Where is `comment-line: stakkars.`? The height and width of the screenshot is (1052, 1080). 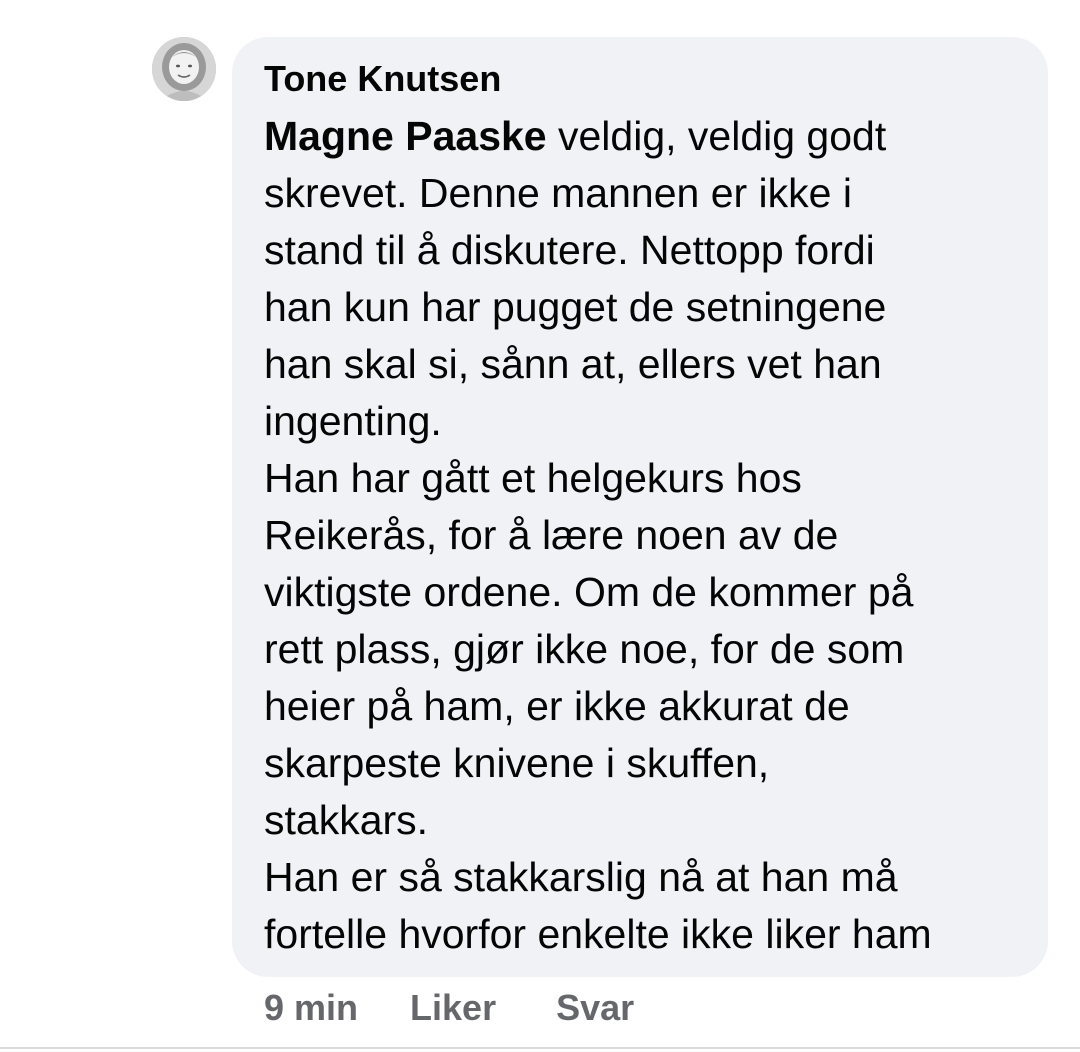 comment-line: stakkars. is located at coordinates (346, 820).